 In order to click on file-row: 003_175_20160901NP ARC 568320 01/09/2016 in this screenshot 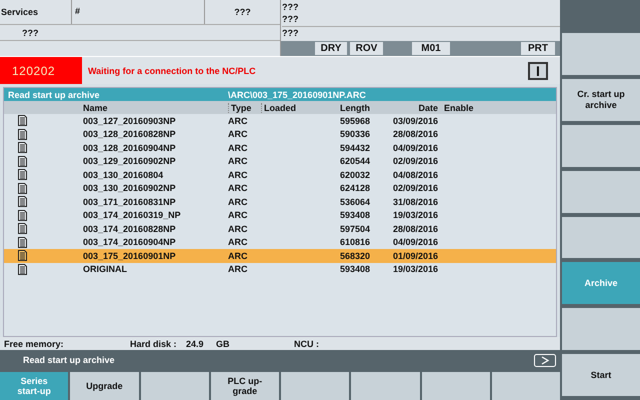, I will do `click(280, 255)`.